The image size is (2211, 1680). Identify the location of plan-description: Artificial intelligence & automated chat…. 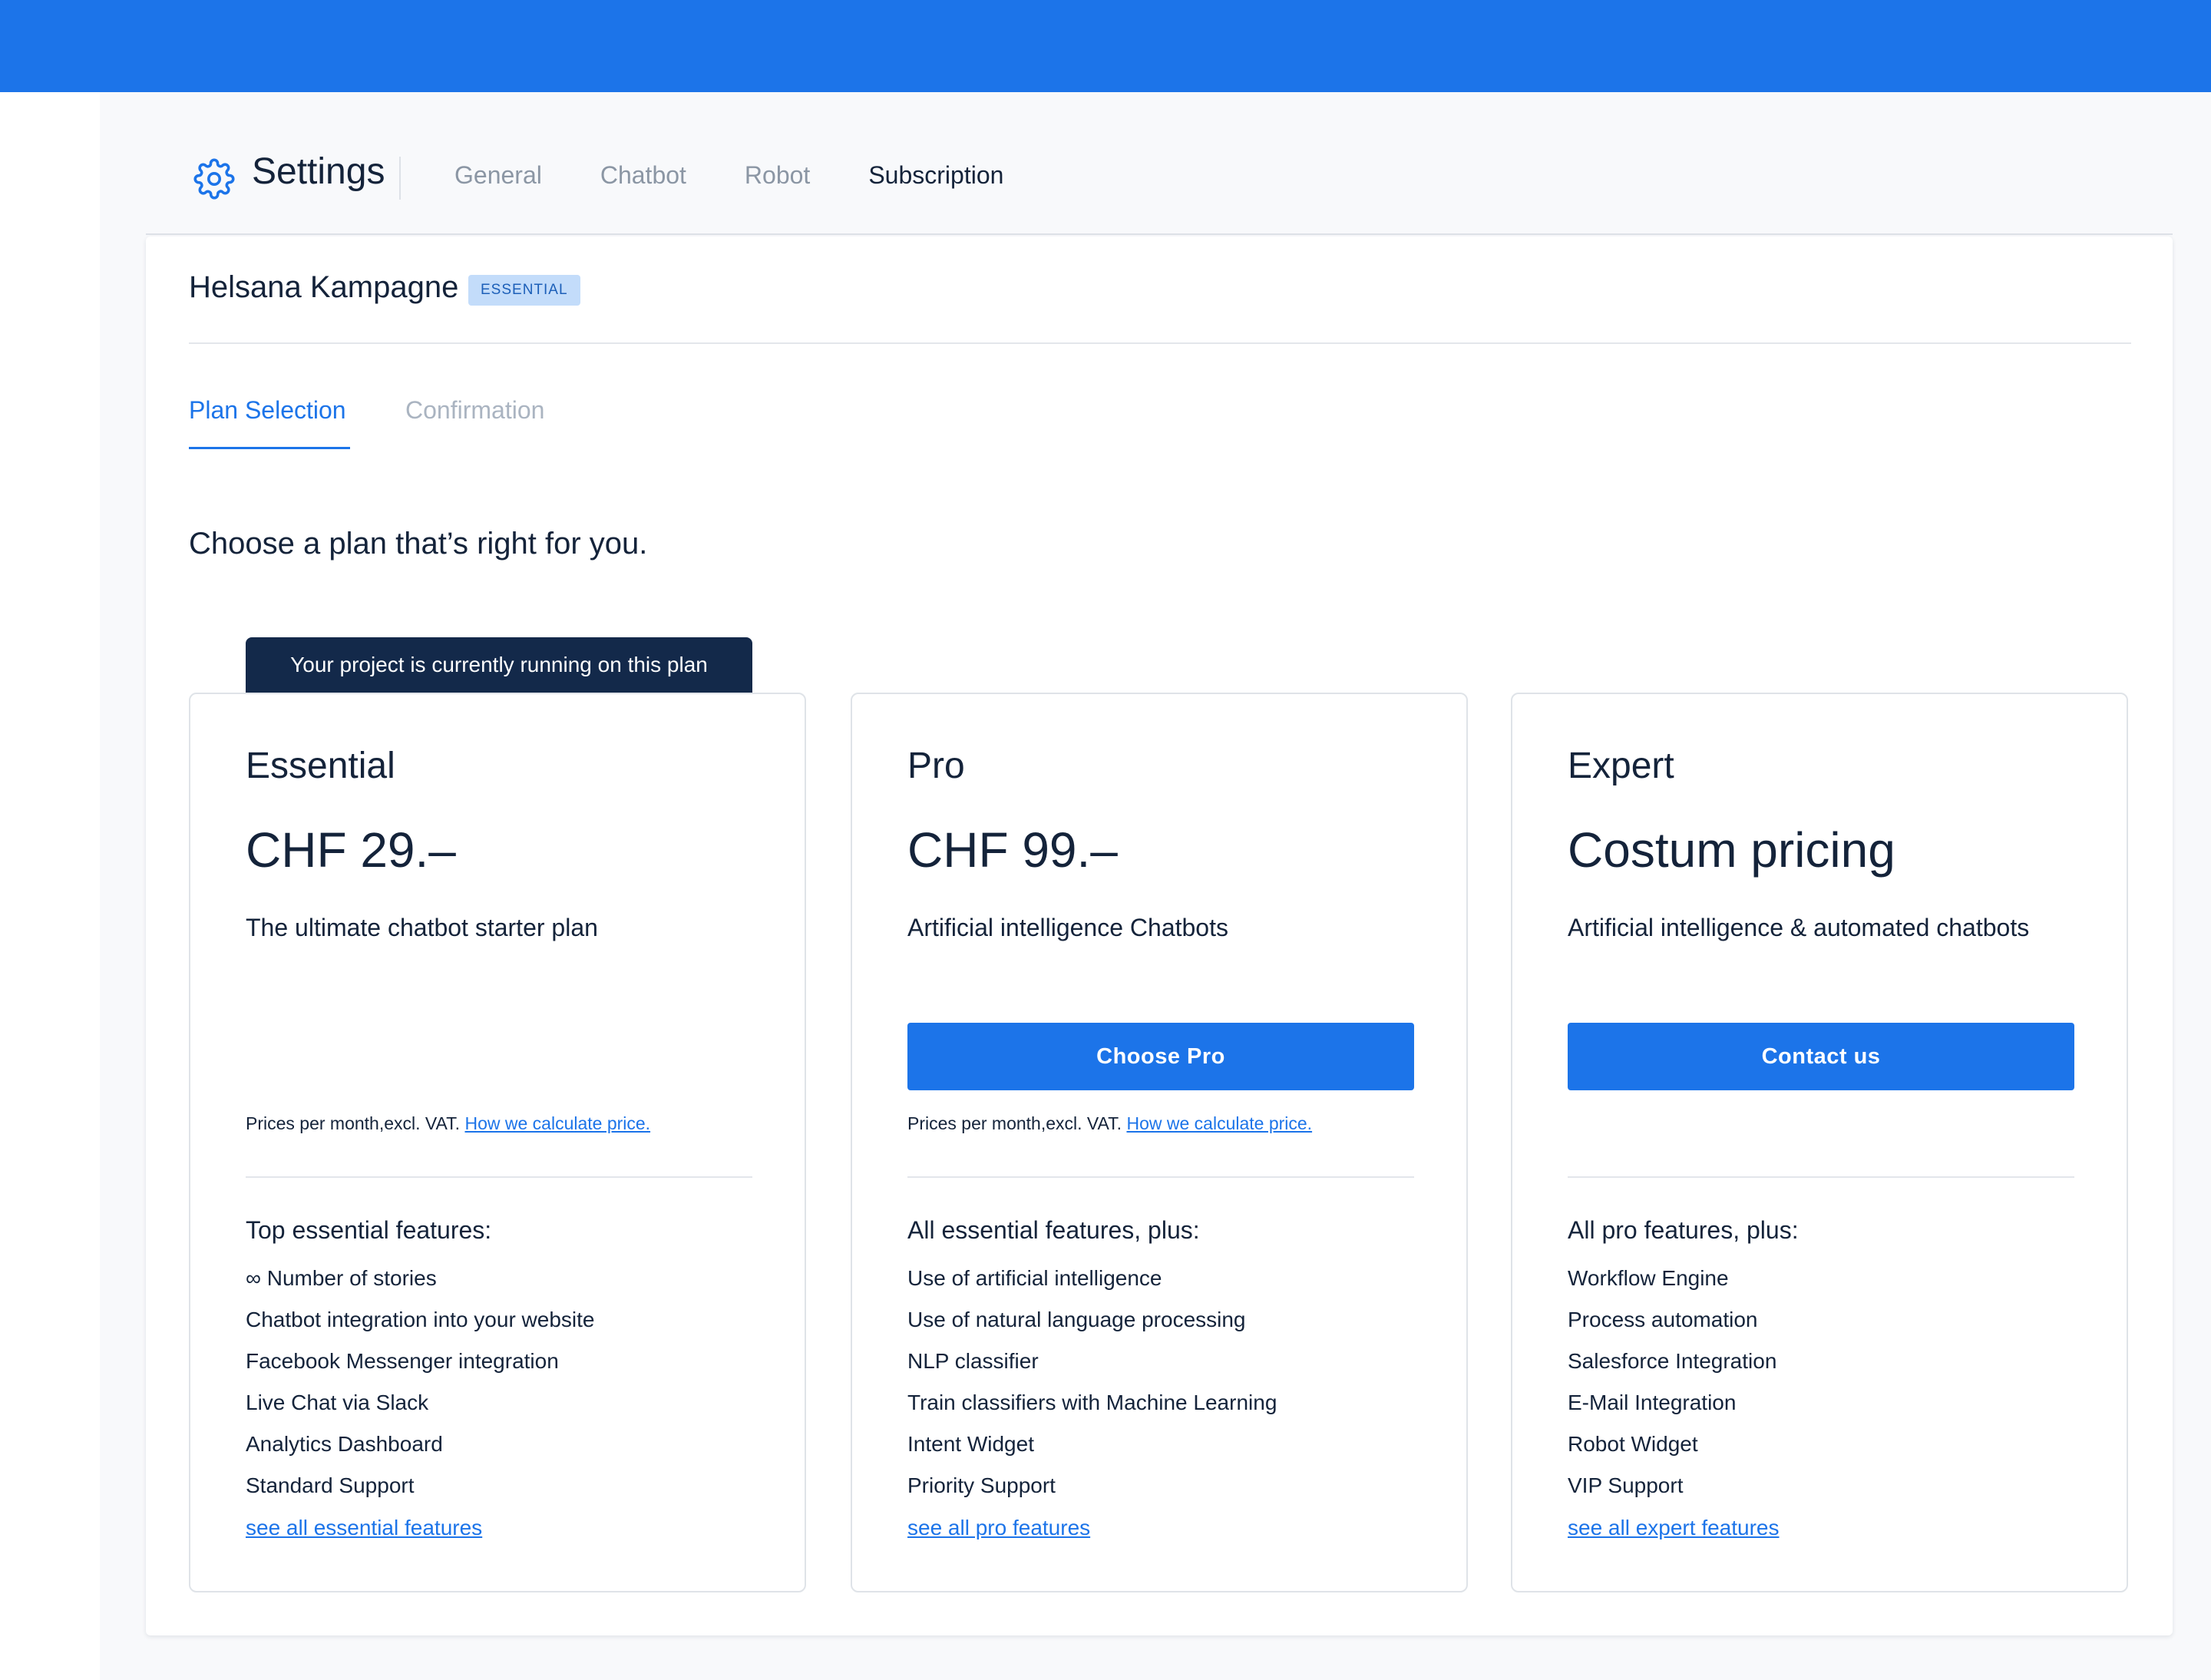
(1799, 927).